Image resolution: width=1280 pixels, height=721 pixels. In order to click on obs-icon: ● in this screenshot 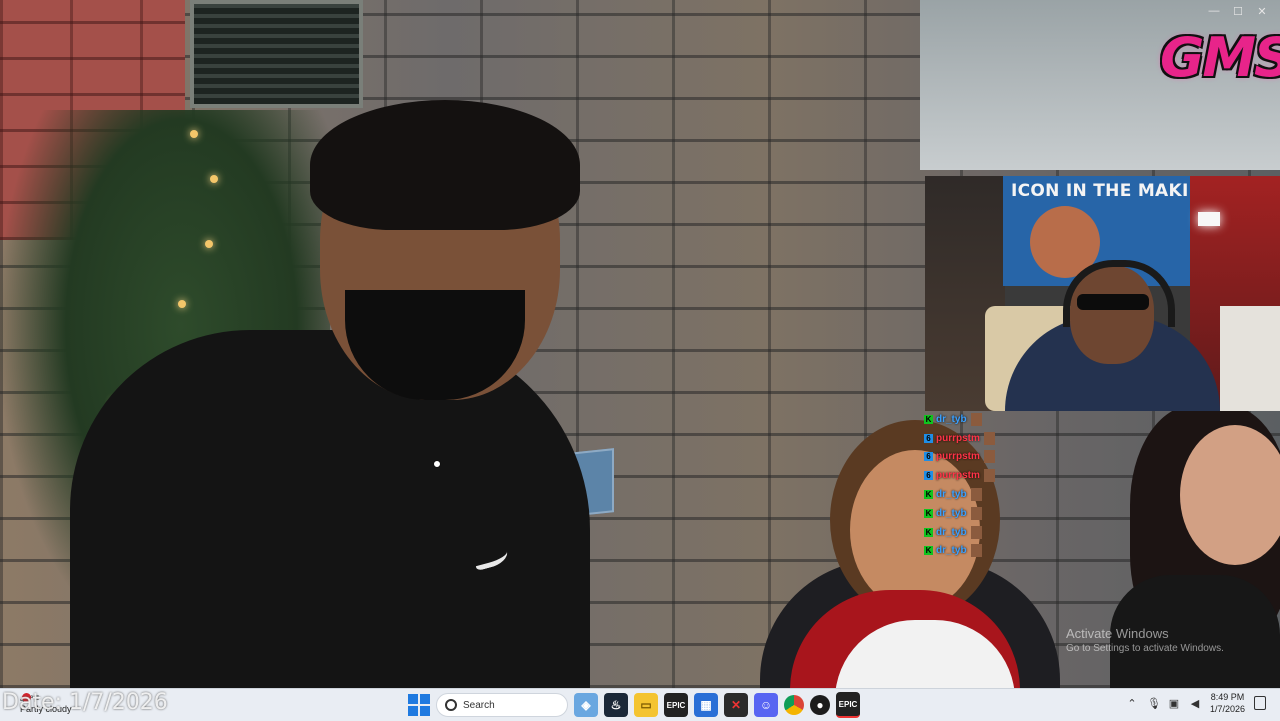, I will do `click(820, 705)`.